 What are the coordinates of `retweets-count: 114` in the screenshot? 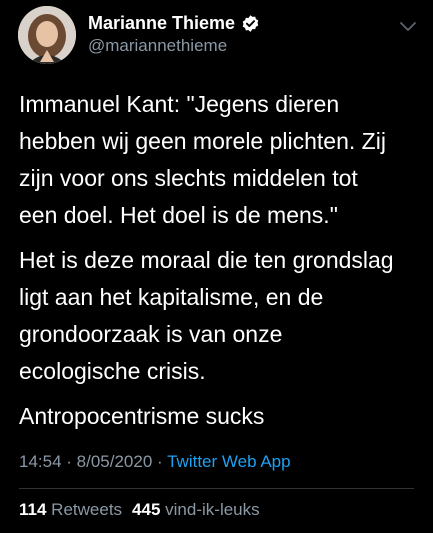 It's located at (33, 509).